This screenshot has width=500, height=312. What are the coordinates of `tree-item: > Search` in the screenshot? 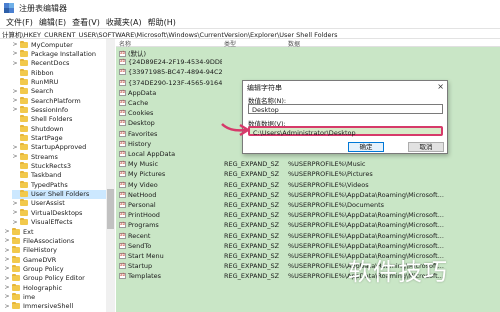 It's located at (59, 91).